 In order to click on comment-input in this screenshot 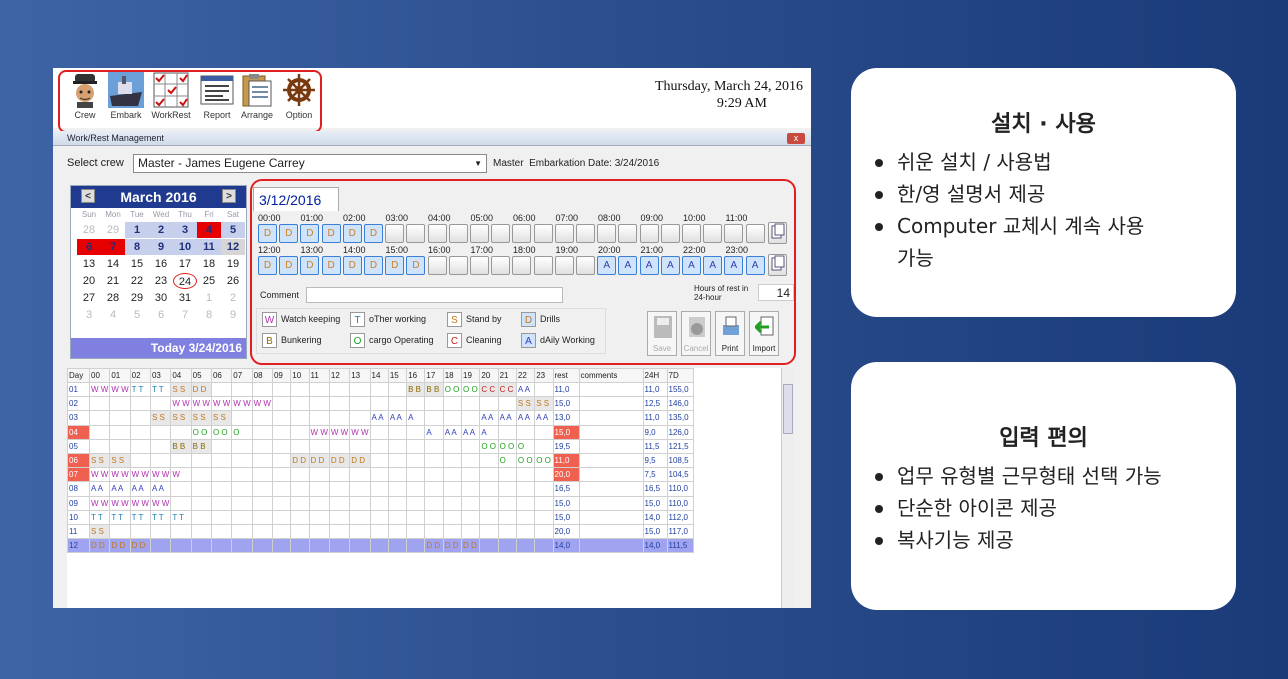, I will do `click(434, 295)`.